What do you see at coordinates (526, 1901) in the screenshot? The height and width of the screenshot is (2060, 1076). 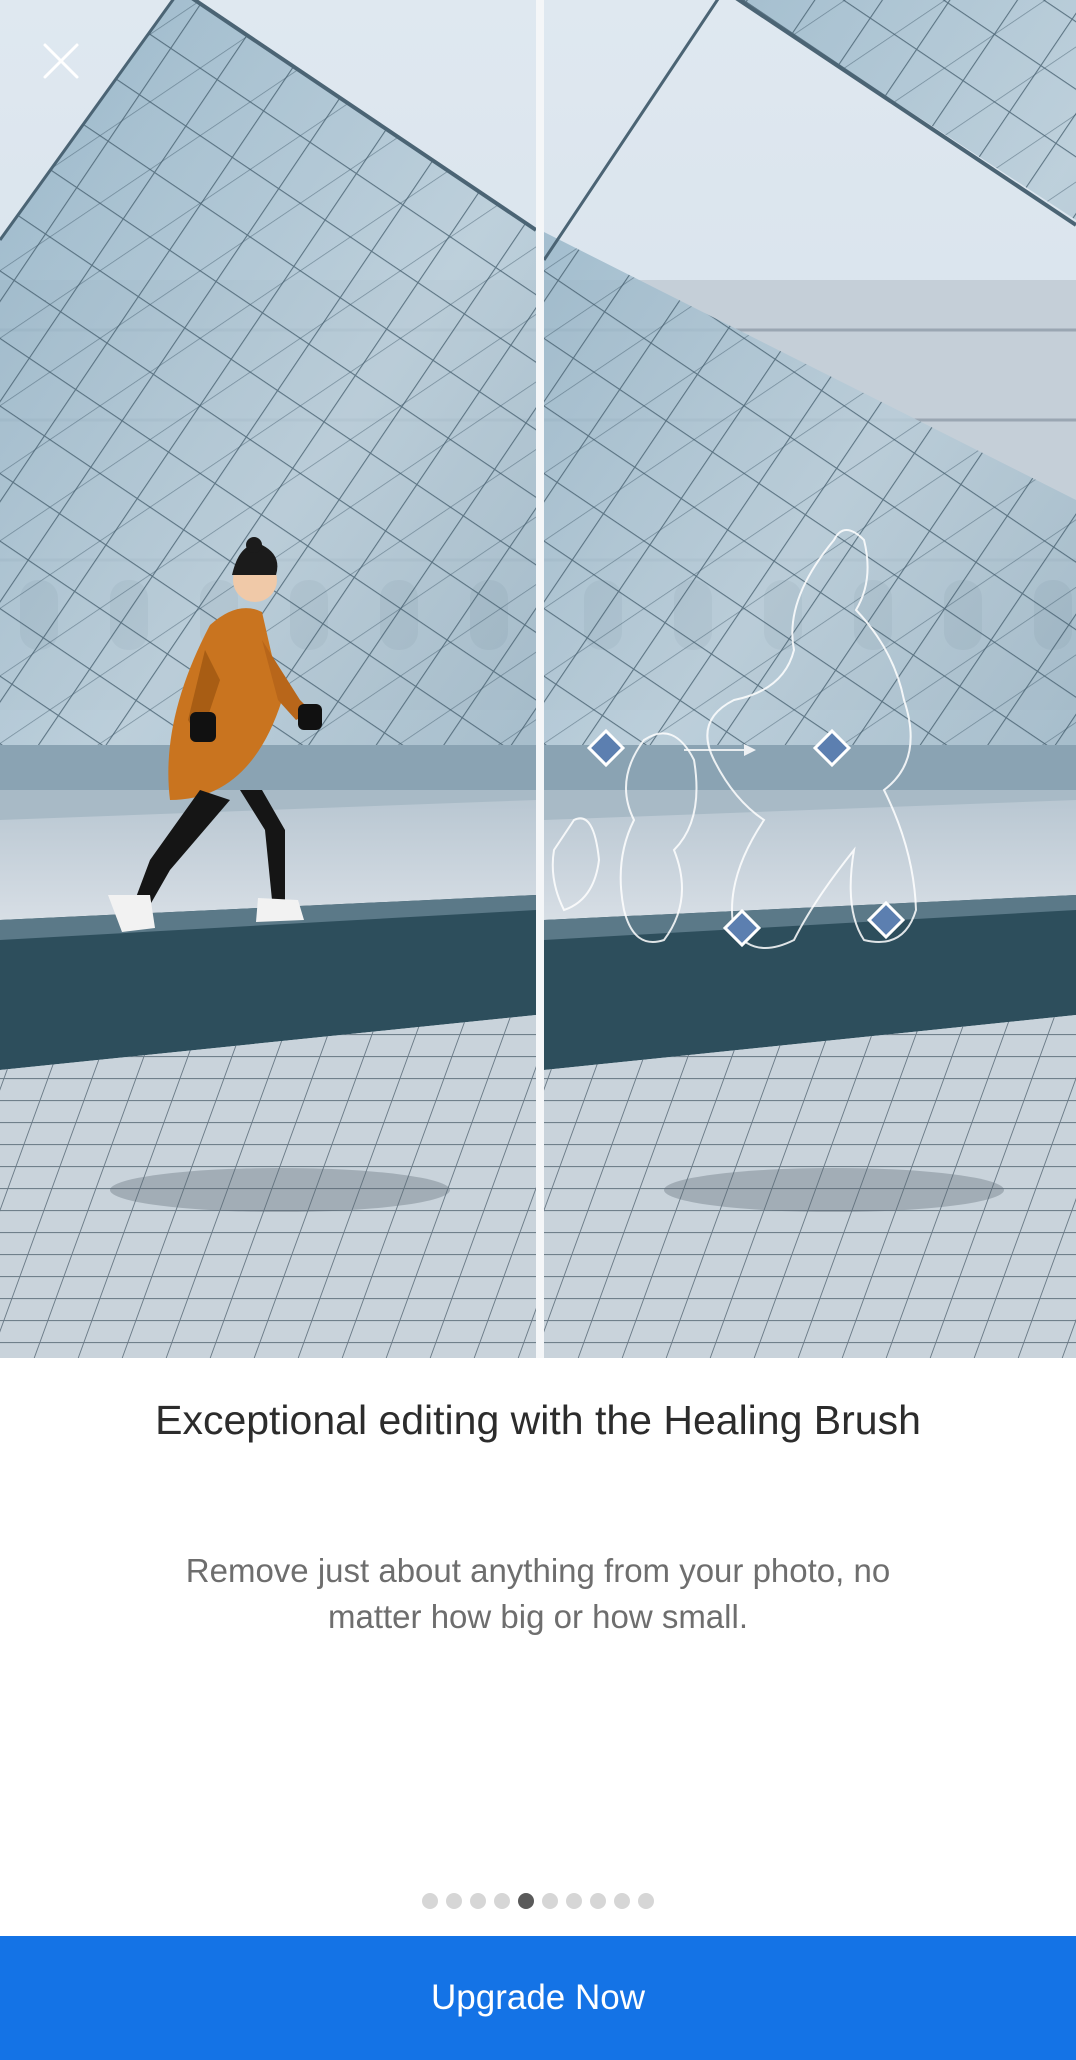 I see `page-dot-active` at bounding box center [526, 1901].